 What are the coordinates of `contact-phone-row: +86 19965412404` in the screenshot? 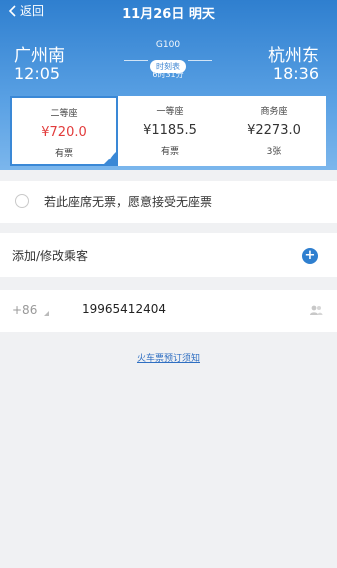 It's located at (168, 311).